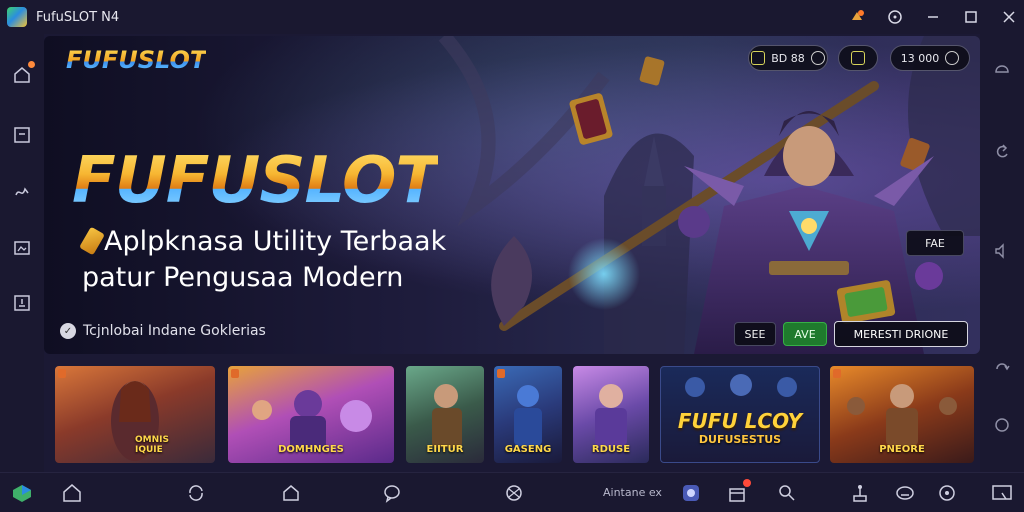 The width and height of the screenshot is (1024, 512). I want to click on hero-note: ✓ Tcjnlobai Indane Goklerias, so click(163, 331).